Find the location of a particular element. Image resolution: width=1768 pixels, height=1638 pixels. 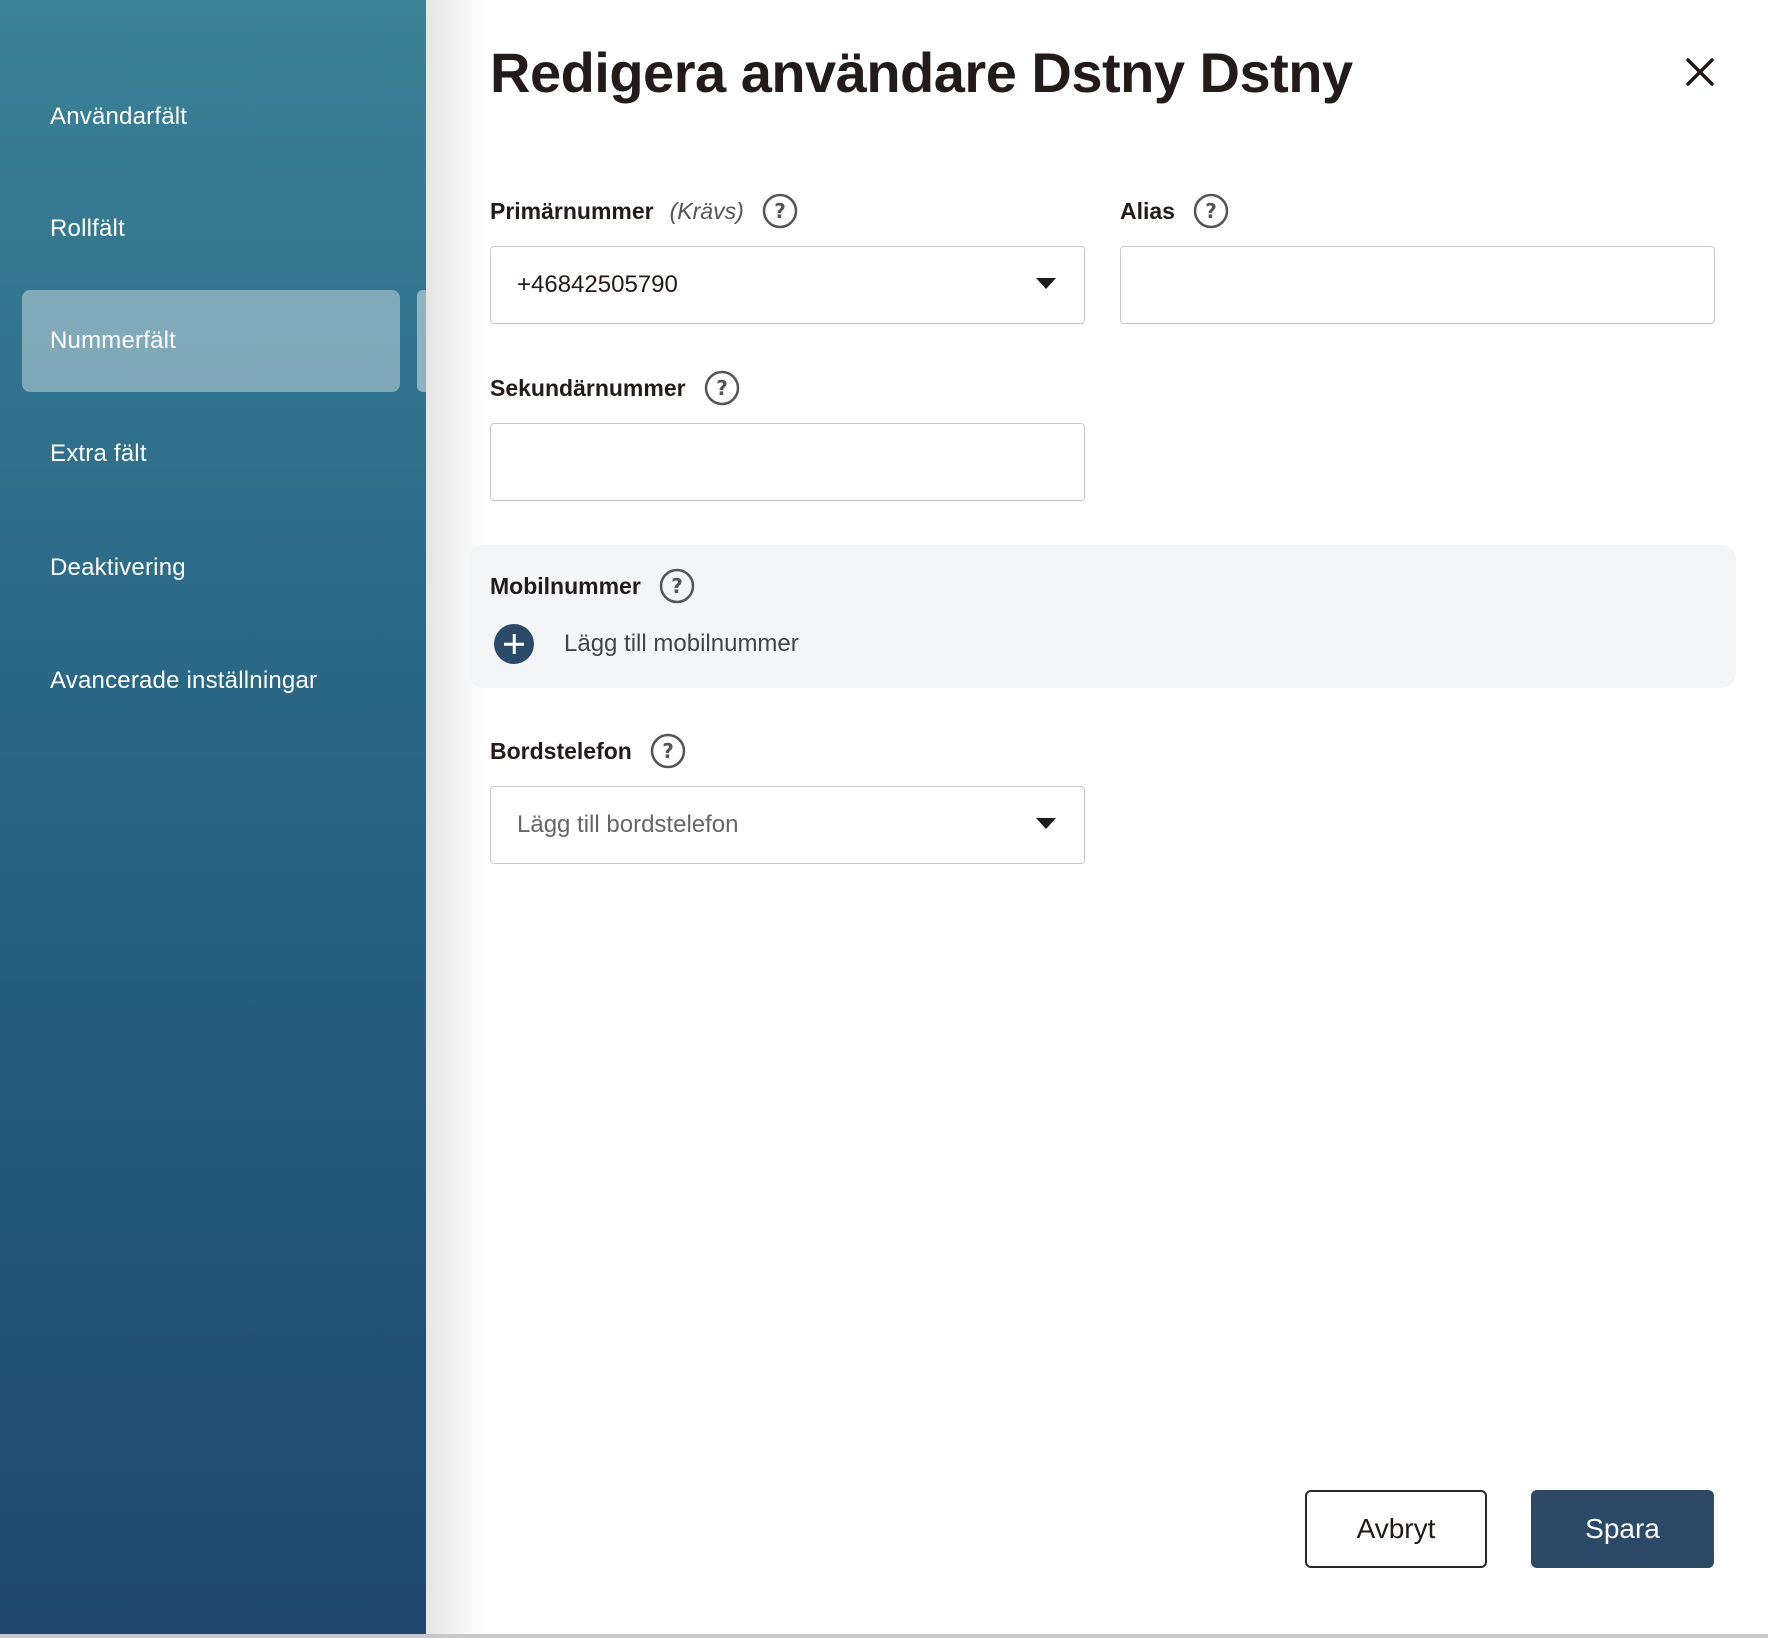

desk-phone-label: Bordstelefon ? is located at coordinates (588, 751).